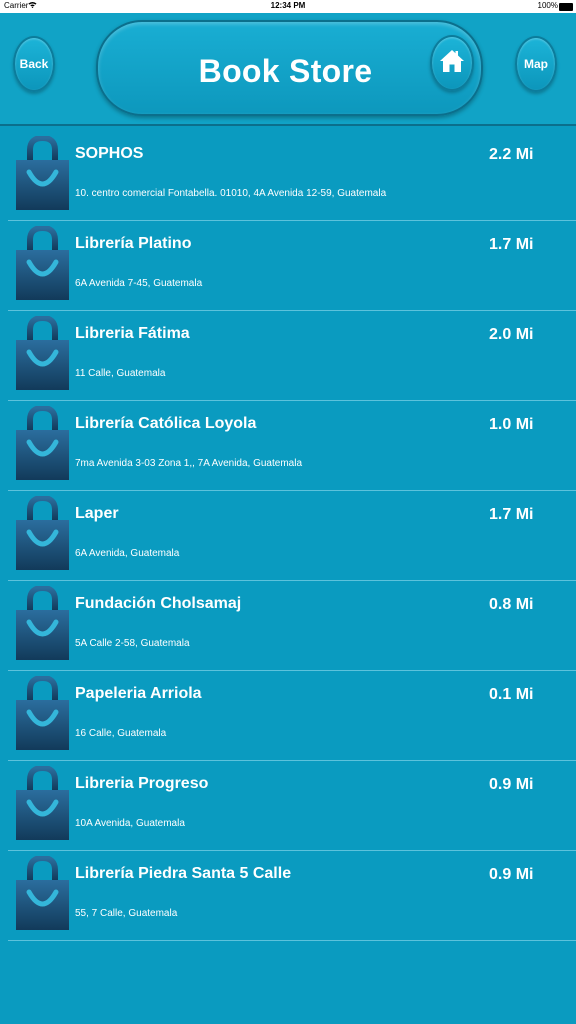  I want to click on home-button, so click(452, 63).